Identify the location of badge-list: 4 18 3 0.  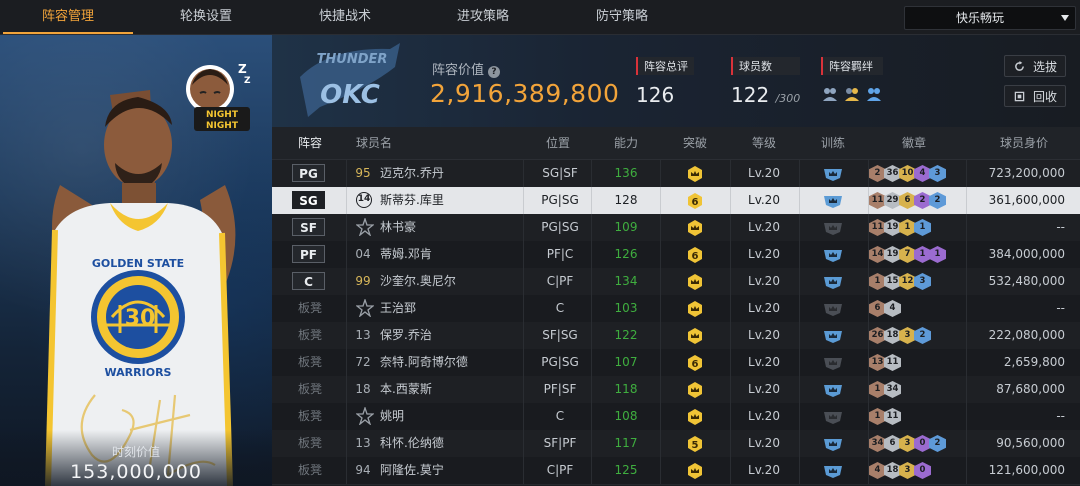
(900, 471).